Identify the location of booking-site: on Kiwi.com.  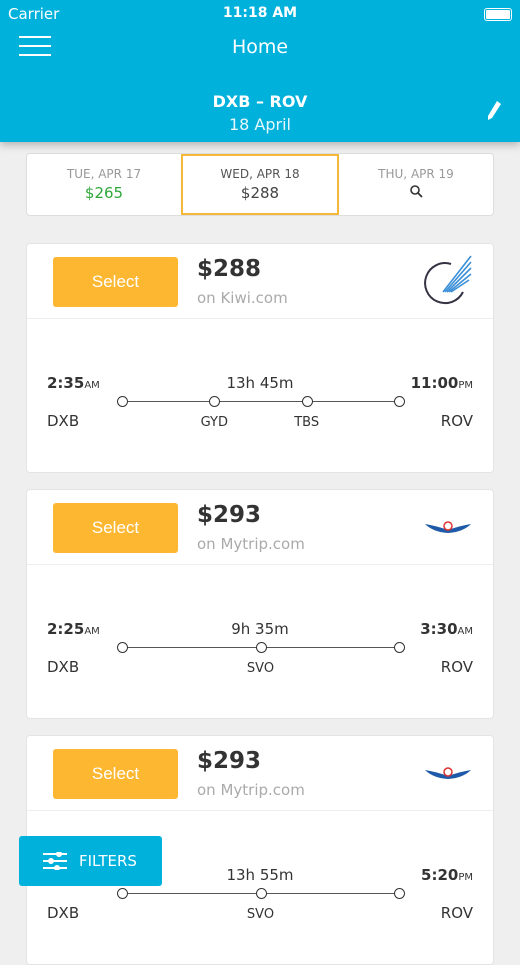
(242, 298).